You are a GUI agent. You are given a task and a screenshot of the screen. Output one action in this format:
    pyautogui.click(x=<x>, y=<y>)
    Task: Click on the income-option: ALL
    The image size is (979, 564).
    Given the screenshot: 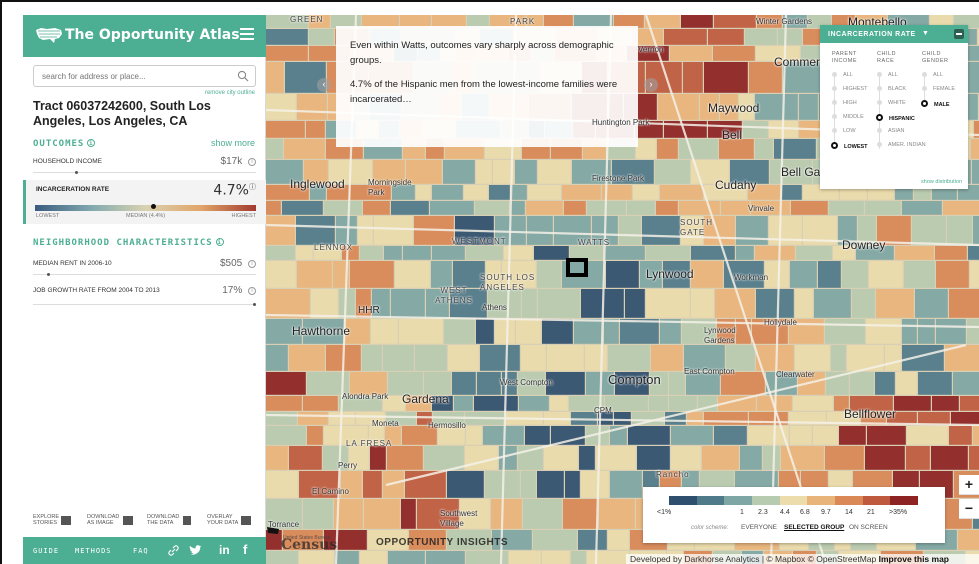 What is the action you would take?
    pyautogui.click(x=842, y=75)
    